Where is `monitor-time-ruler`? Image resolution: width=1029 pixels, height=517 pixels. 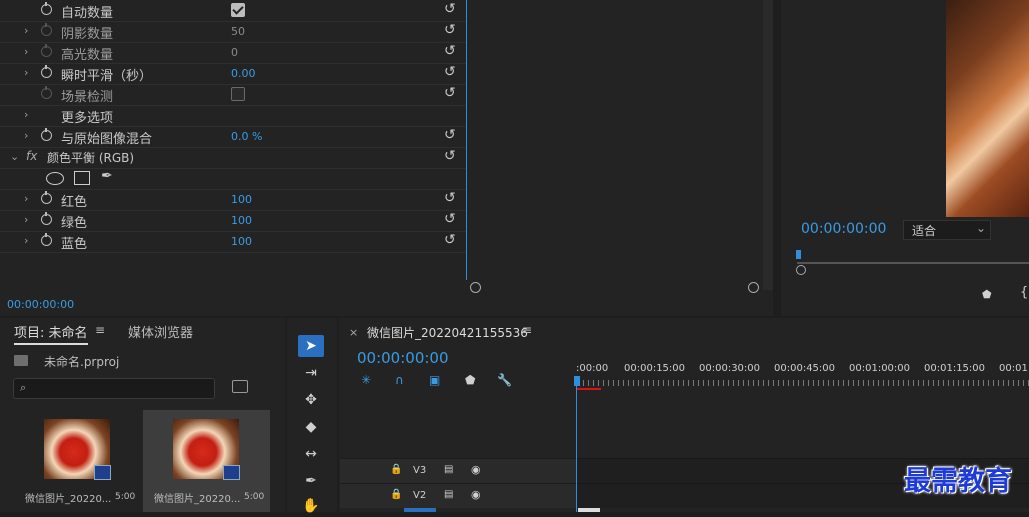 monitor-time-ruler is located at coordinates (913, 263).